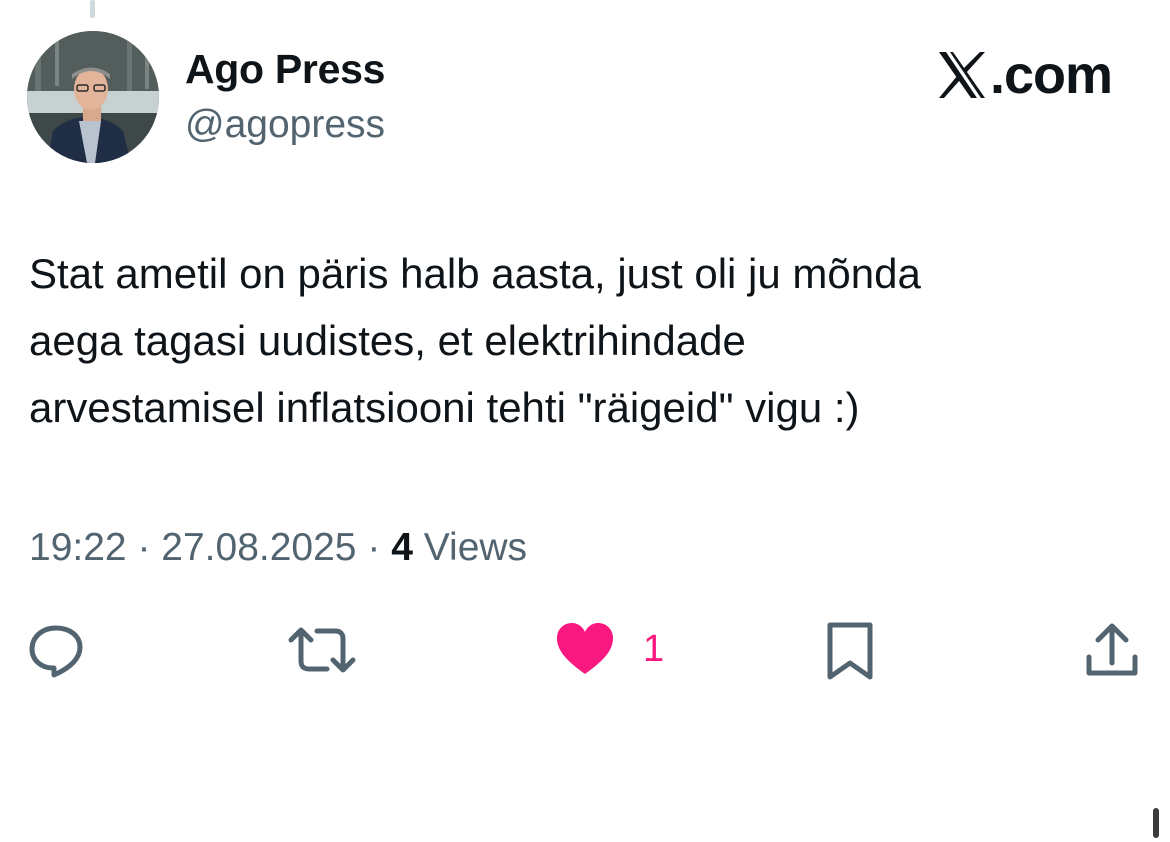 The height and width of the screenshot is (842, 1170). What do you see at coordinates (585, 649) in the screenshot?
I see `heart-icon` at bounding box center [585, 649].